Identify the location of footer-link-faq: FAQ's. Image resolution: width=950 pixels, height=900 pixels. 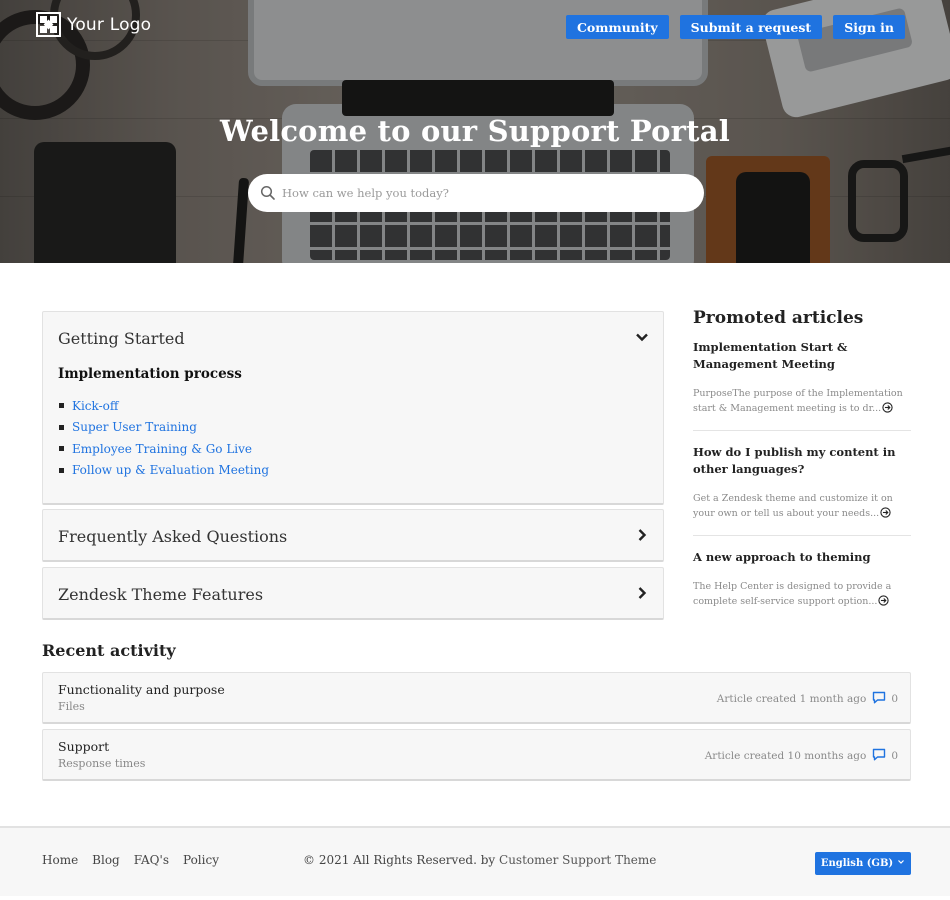
(151, 860).